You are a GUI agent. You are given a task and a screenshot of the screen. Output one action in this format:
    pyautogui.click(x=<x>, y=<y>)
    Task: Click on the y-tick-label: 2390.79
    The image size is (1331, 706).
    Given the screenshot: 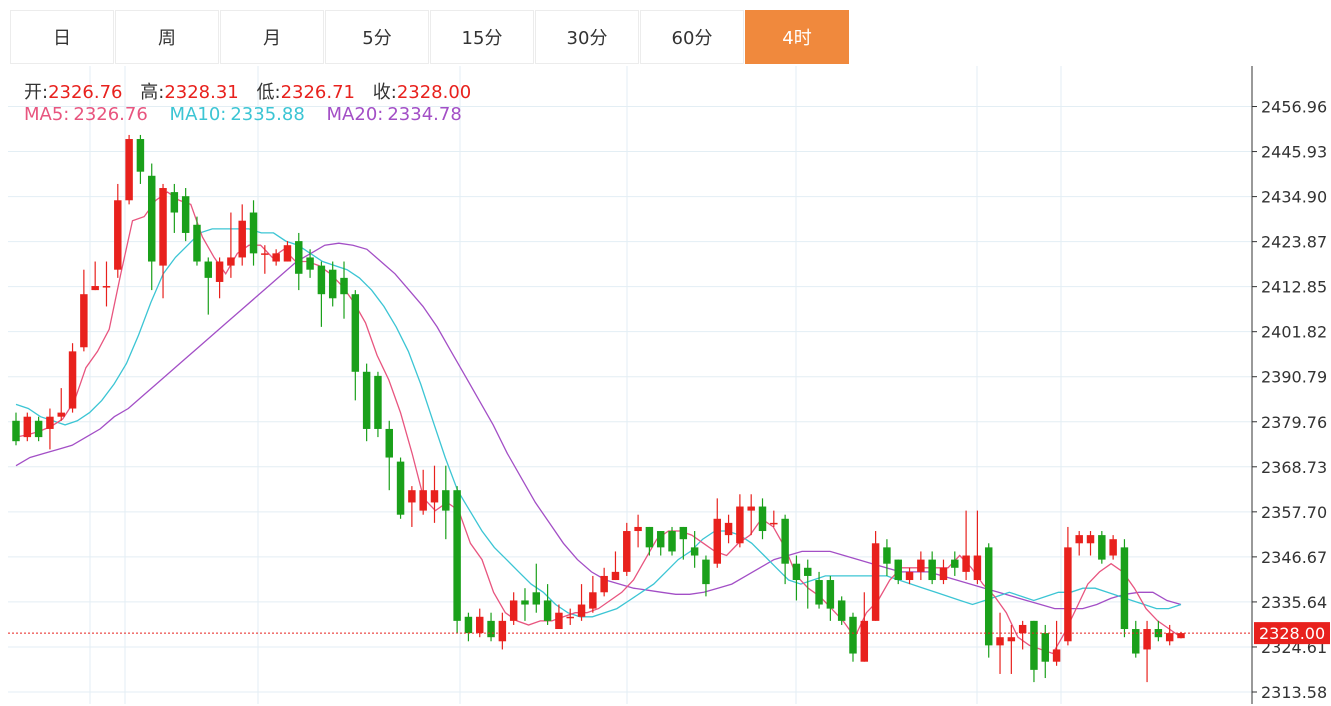 What is the action you would take?
    pyautogui.click(x=1294, y=377)
    